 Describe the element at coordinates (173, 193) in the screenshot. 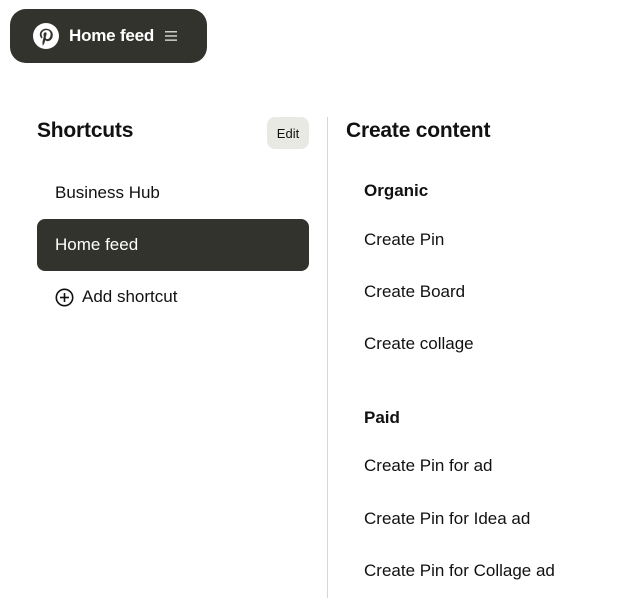

I see `shortcut-item-business-hub: Business Hub` at that location.